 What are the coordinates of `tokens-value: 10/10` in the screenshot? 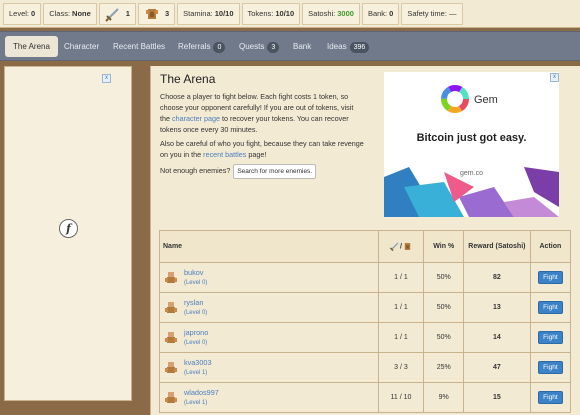 It's located at (285, 13).